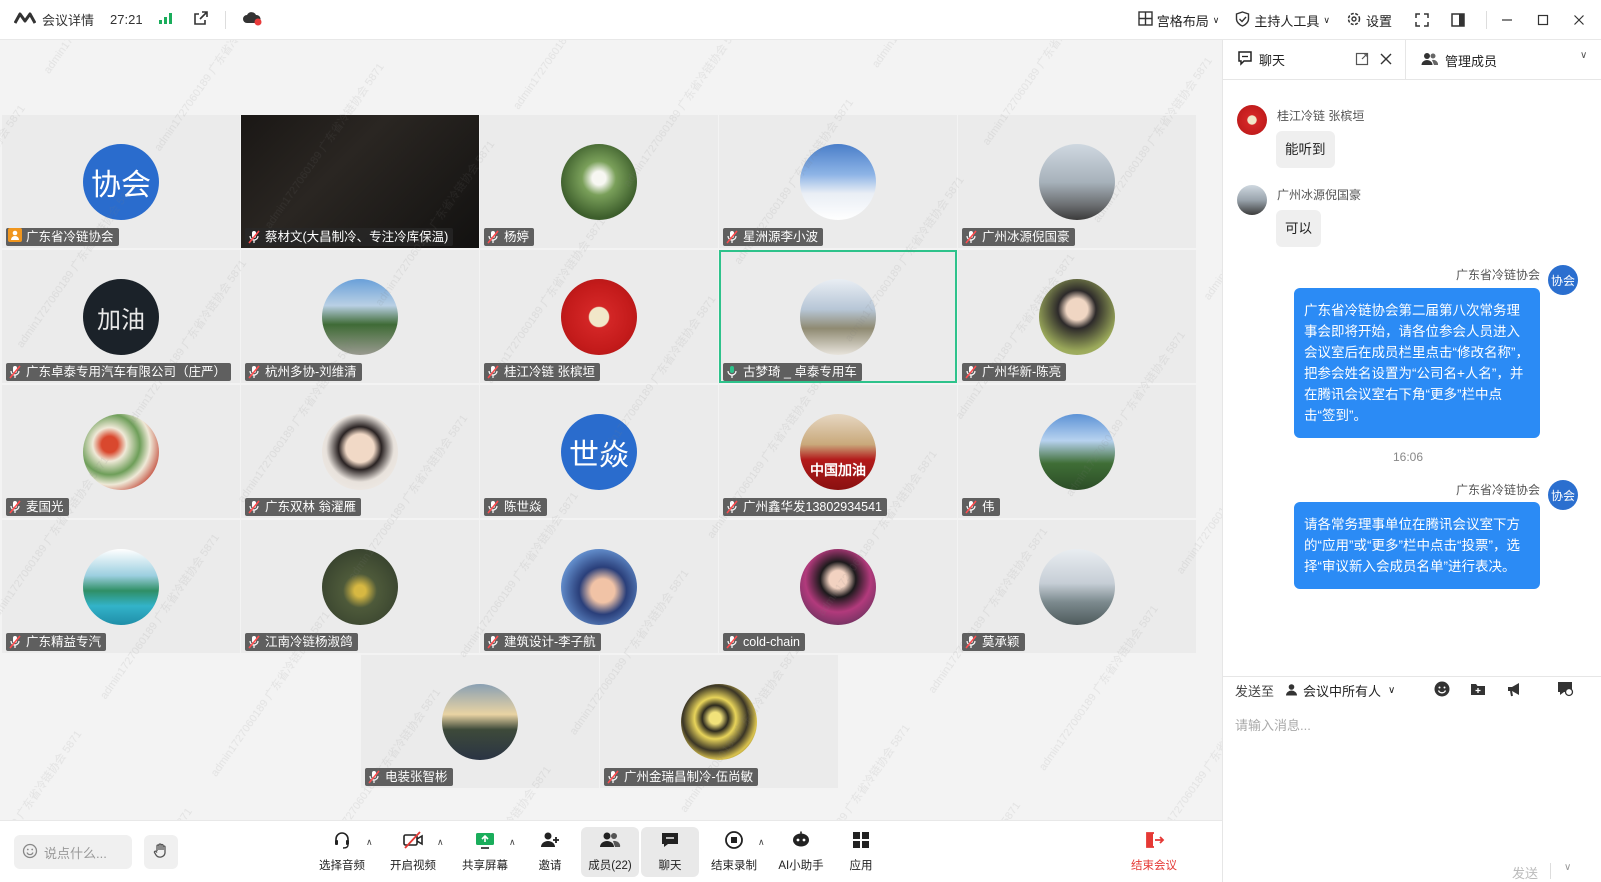 The height and width of the screenshot is (882, 1601). Describe the element at coordinates (201, 19) in the screenshot. I see `share-link-icon` at that location.